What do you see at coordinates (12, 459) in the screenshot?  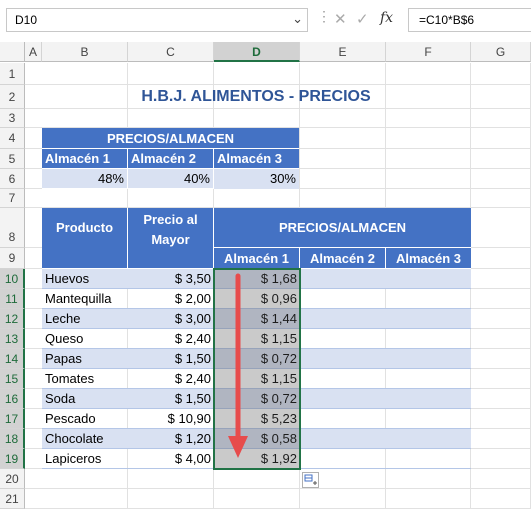 I see `row-header-19: 19` at bounding box center [12, 459].